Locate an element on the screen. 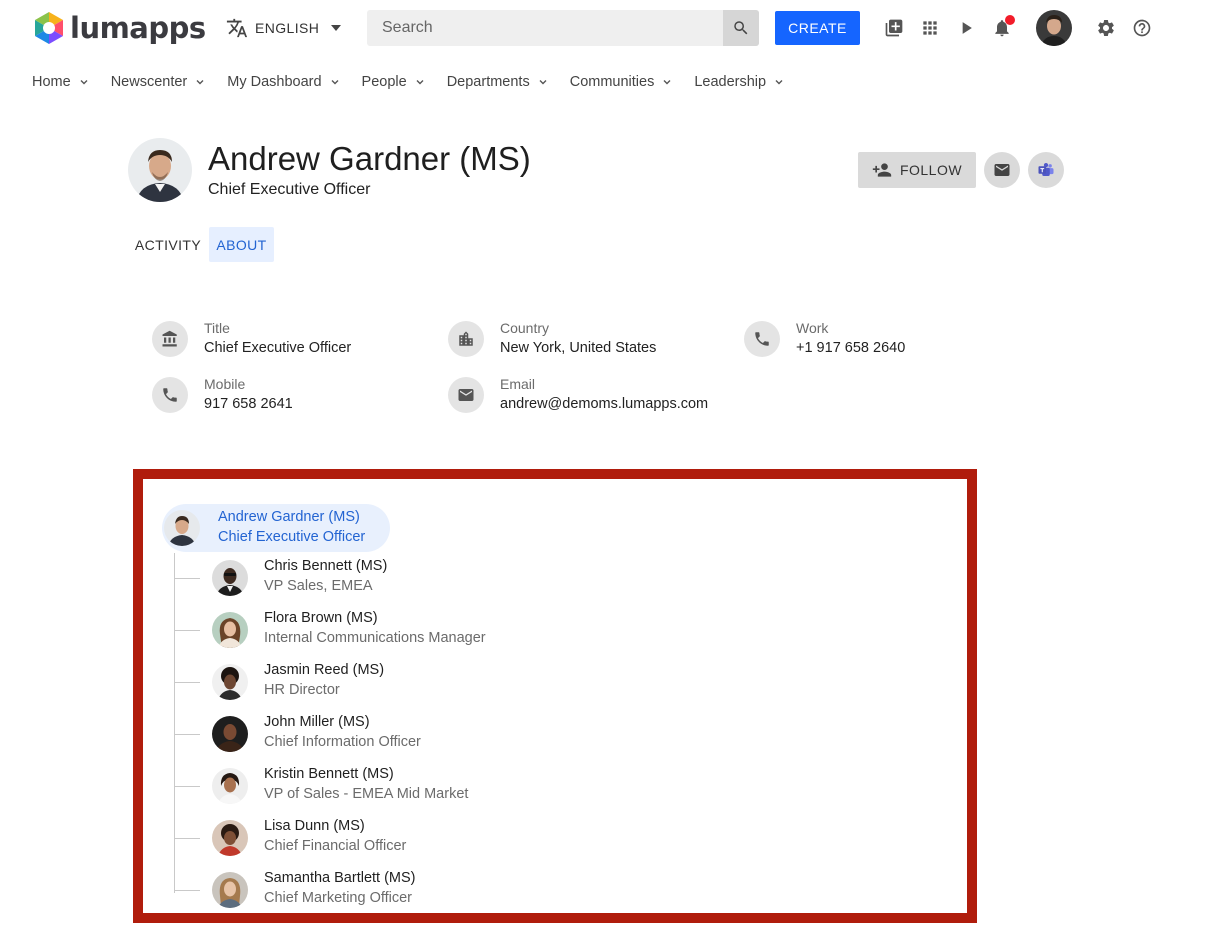  search-button is located at coordinates (741, 28).